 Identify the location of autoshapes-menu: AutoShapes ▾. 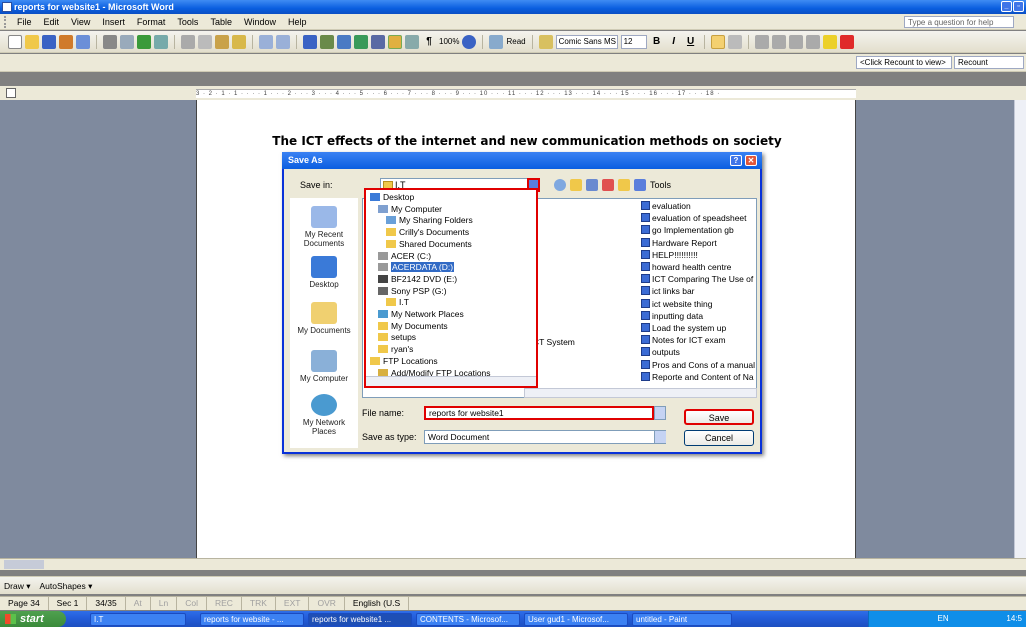
(65, 586).